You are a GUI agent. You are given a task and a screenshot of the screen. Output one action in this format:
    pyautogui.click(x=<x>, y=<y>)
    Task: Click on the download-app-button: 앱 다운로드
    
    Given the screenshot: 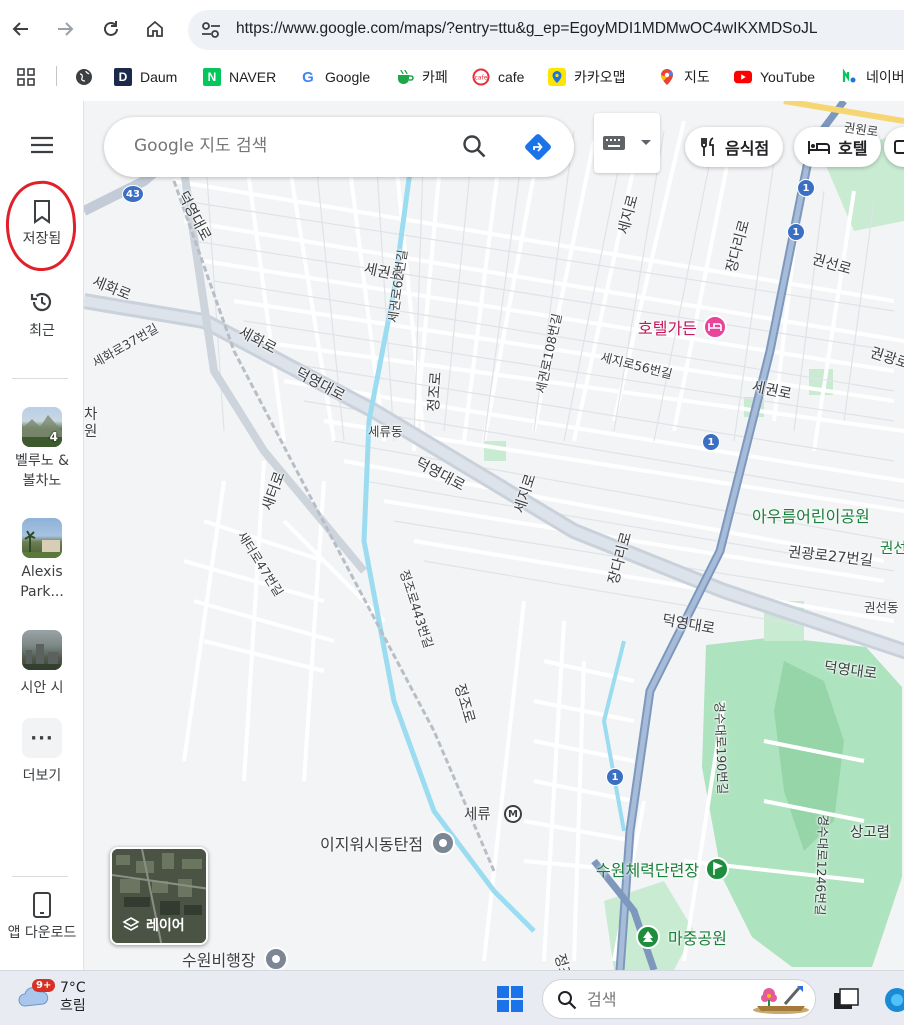 What is the action you would take?
    pyautogui.click(x=42, y=917)
    